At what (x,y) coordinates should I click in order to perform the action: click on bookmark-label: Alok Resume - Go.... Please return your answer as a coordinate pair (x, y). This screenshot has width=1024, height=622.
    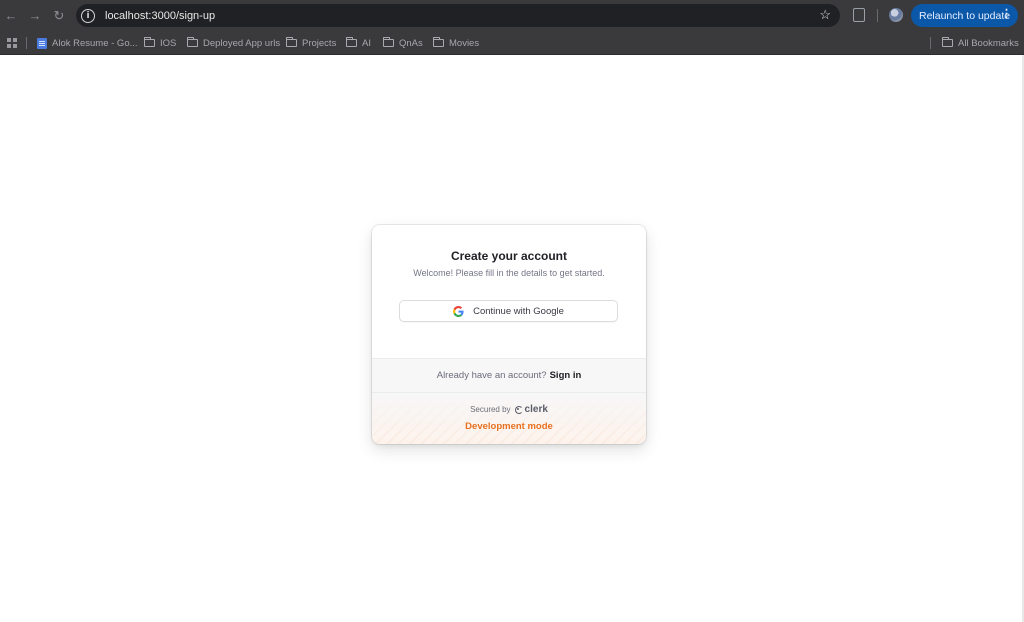
    Looking at the image, I should click on (95, 43).